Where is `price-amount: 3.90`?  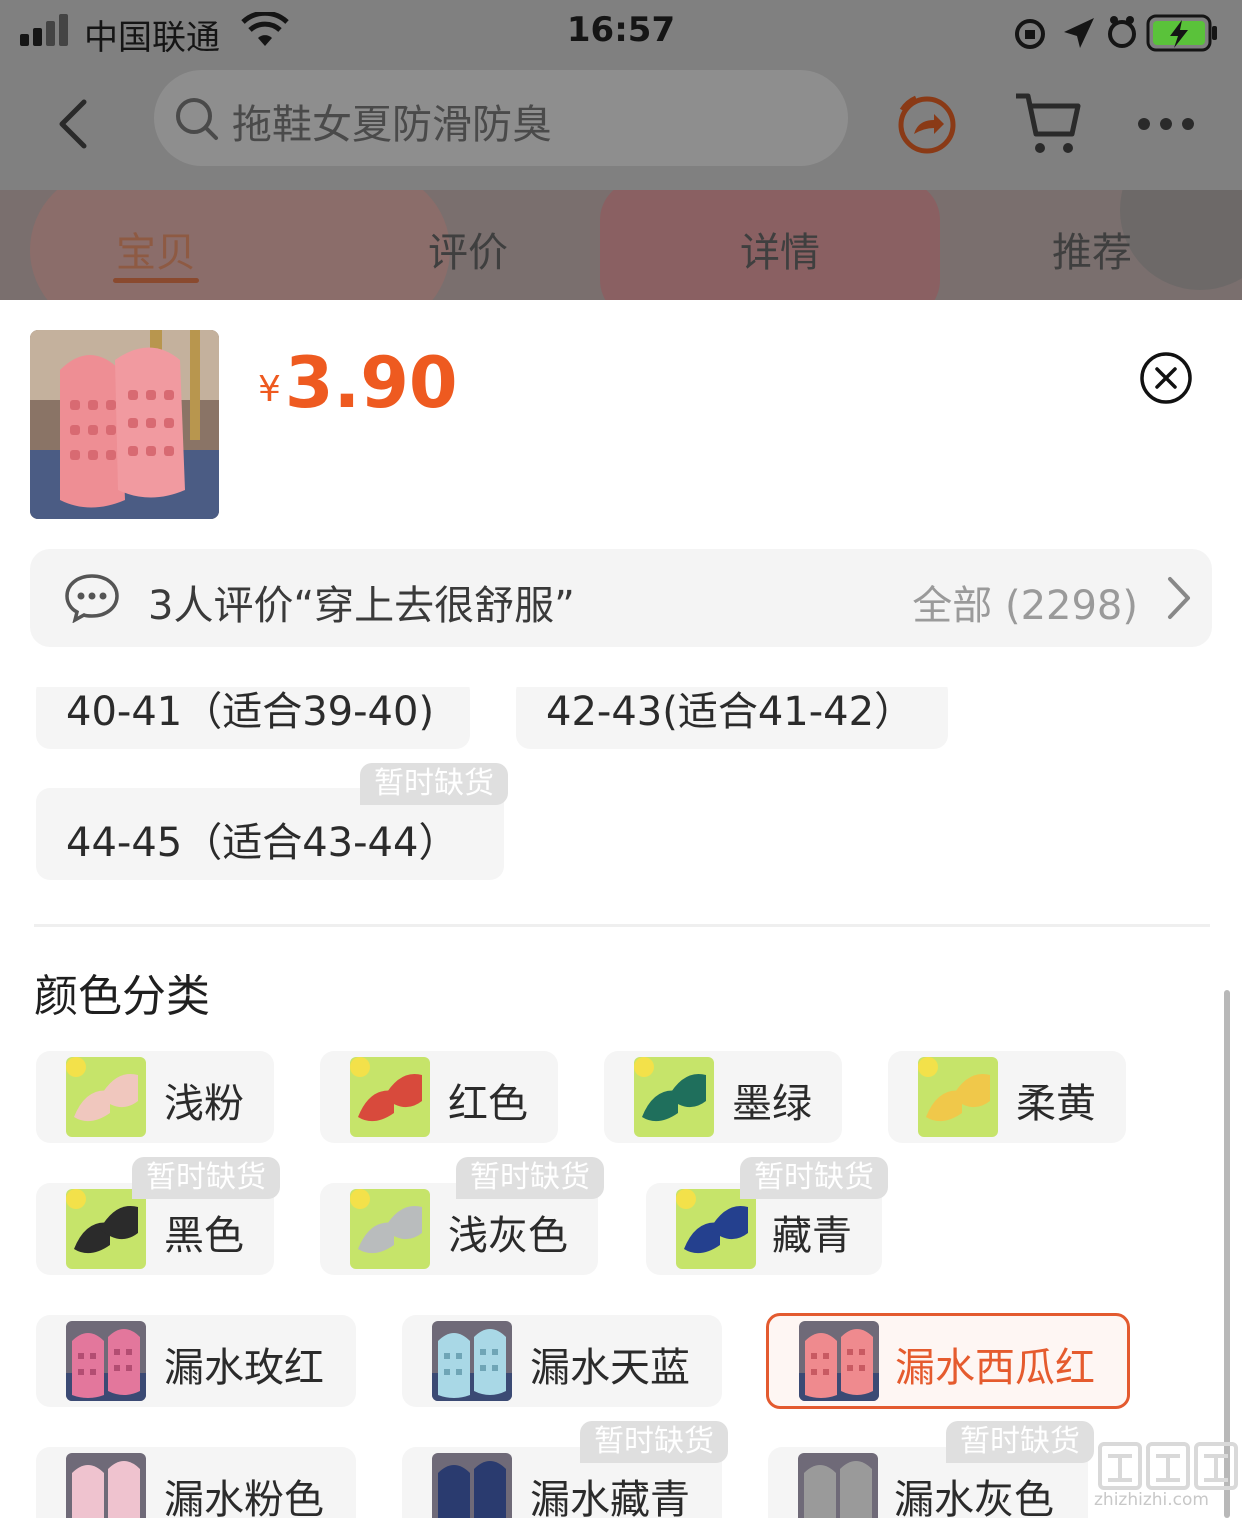
price-amount: 3.90 is located at coordinates (371, 383).